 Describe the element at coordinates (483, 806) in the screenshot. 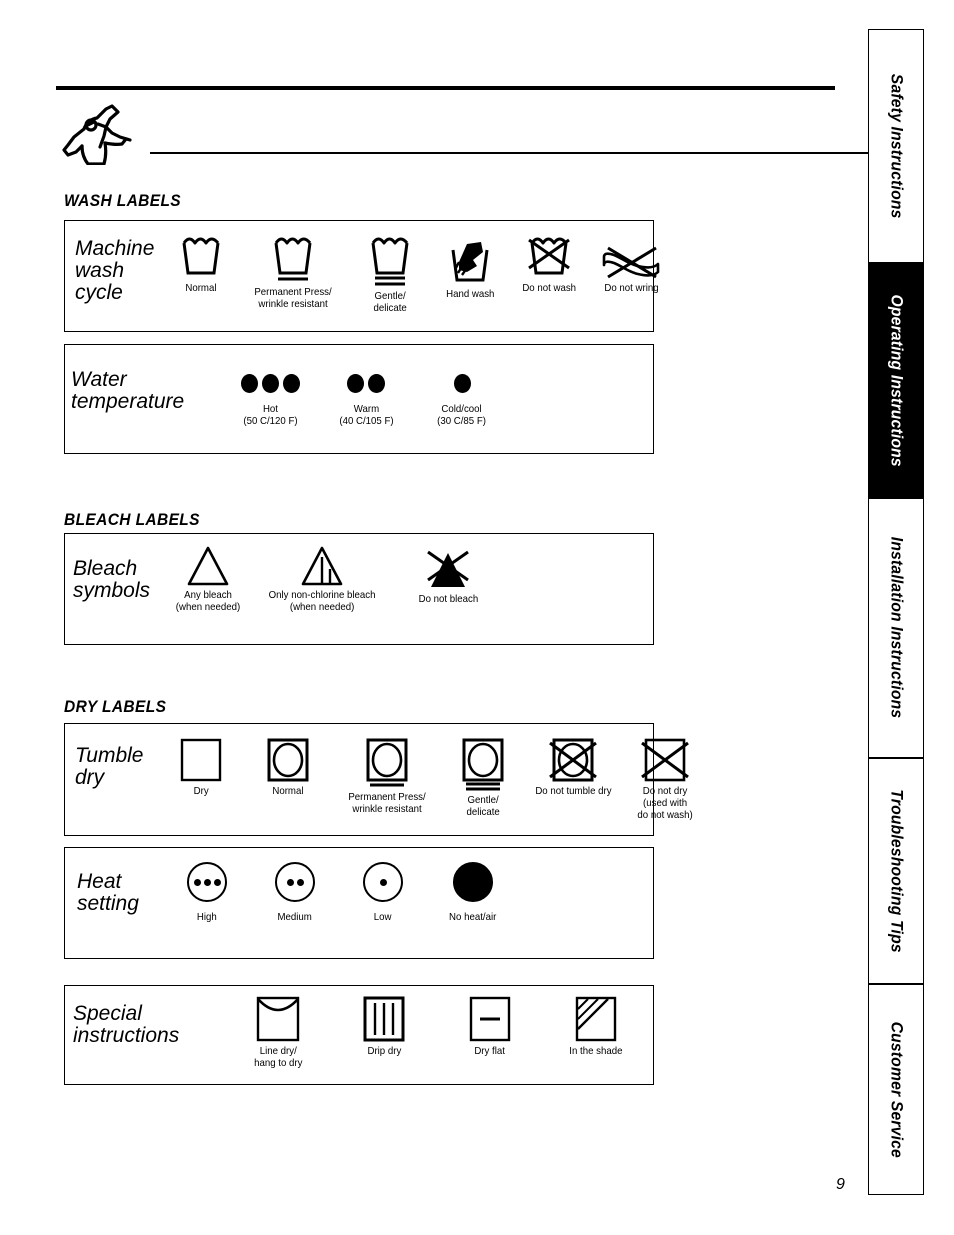

I see `caption-tumble-gentle: Gentle/ delicate` at that location.